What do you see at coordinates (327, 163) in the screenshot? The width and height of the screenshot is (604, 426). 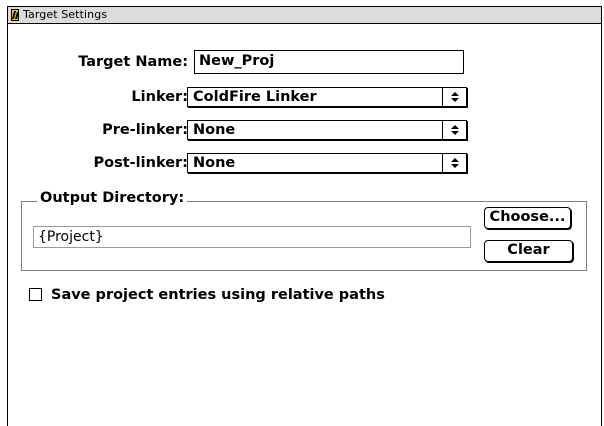 I see `postlinker-popup: None` at bounding box center [327, 163].